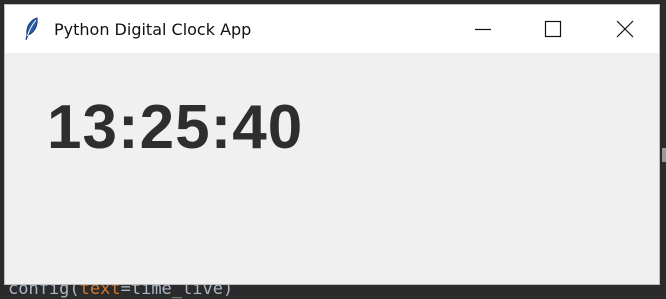 Image resolution: width=666 pixels, height=299 pixels. I want to click on close-icon, so click(625, 29).